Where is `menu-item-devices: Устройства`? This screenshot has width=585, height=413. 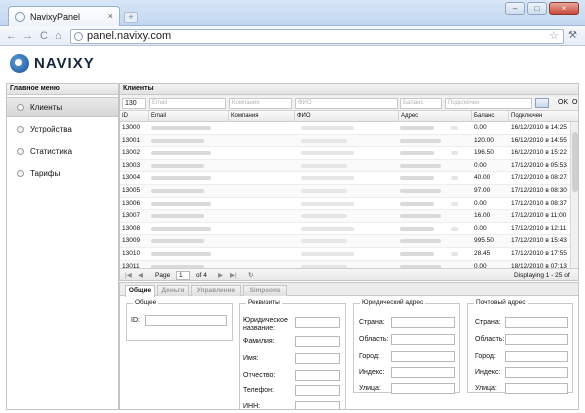
menu-item-devices: Устройства is located at coordinates (62, 129).